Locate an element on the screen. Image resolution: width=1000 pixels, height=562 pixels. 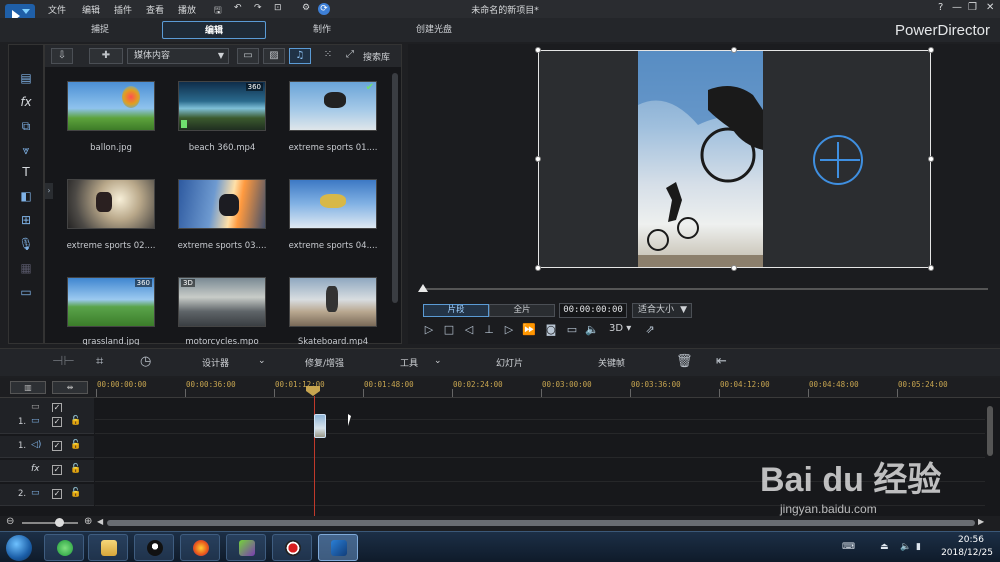
trim-icon: ⊣⊢ is located at coordinates (63, 361).